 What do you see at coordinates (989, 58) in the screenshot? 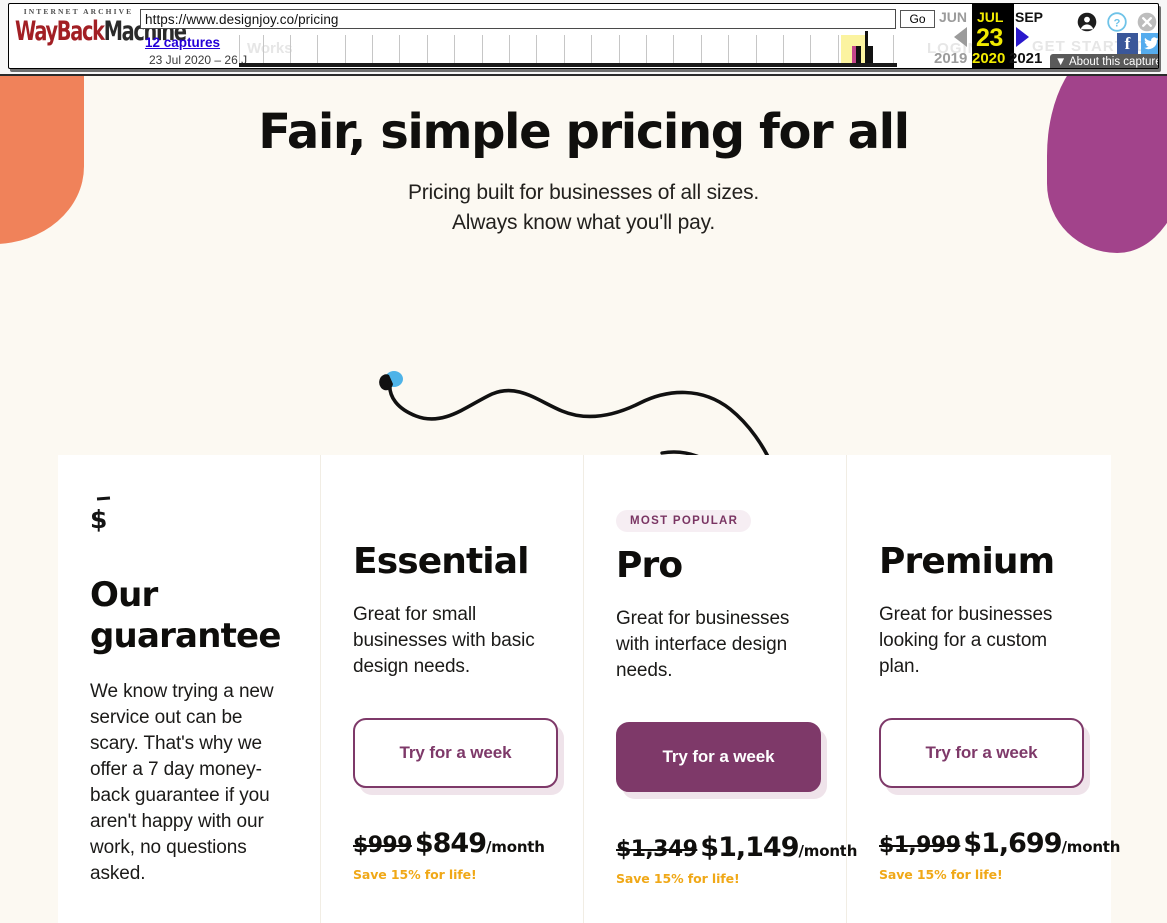
I see `selected-year-label: 2020` at bounding box center [989, 58].